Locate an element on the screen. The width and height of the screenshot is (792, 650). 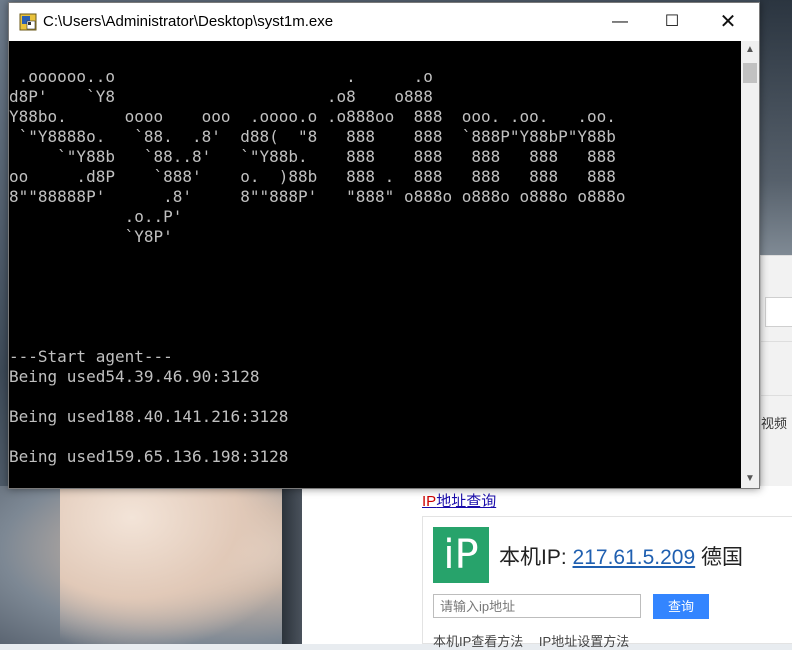
scroll-down-icon: ▼ is located at coordinates (750, 479).